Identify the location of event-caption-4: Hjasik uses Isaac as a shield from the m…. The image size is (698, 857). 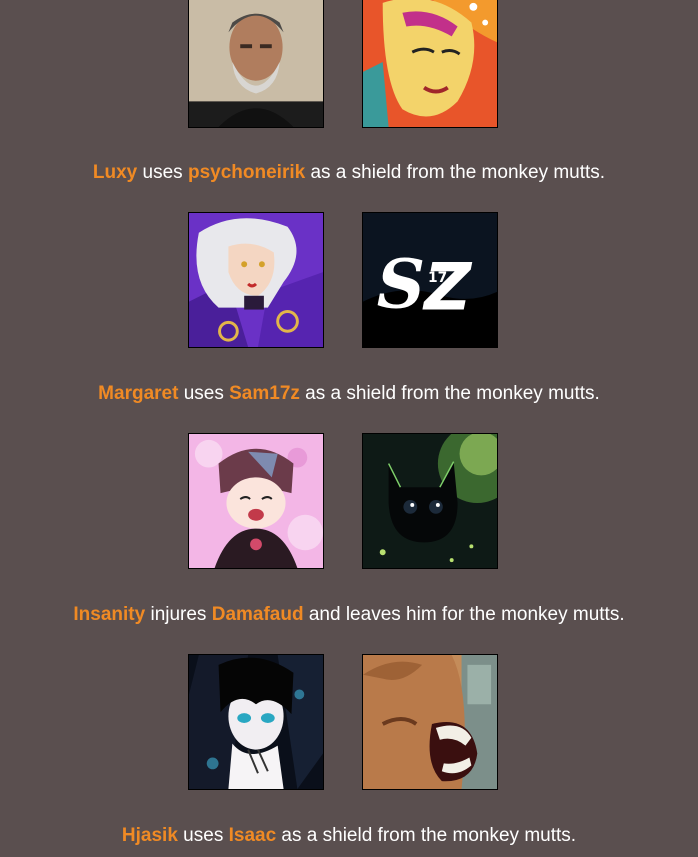
(349, 836).